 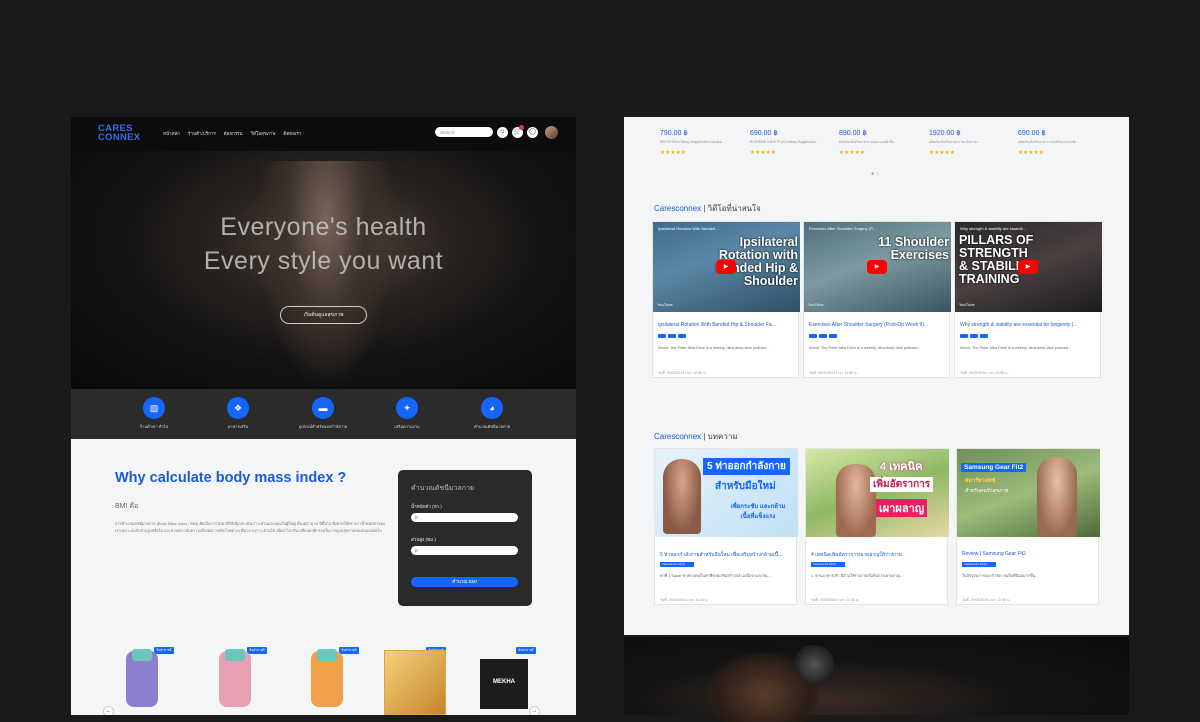 What do you see at coordinates (816, 304) in the screenshot?
I see `youtube-label: YouTube` at bounding box center [816, 304].